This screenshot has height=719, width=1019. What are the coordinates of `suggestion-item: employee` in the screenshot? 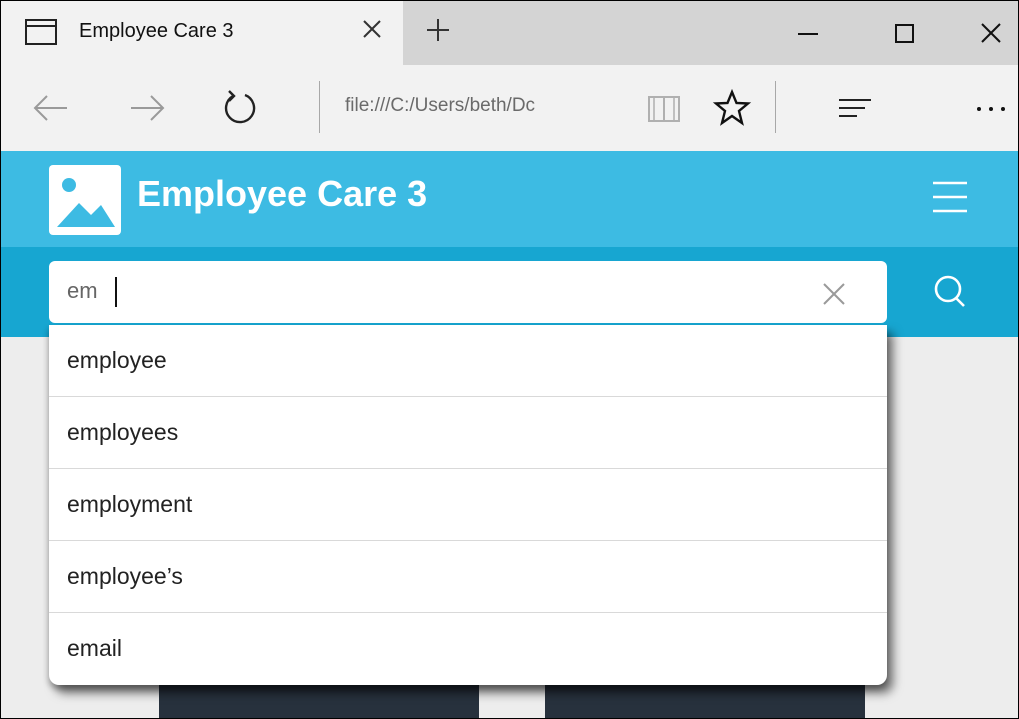 It's located at (468, 361).